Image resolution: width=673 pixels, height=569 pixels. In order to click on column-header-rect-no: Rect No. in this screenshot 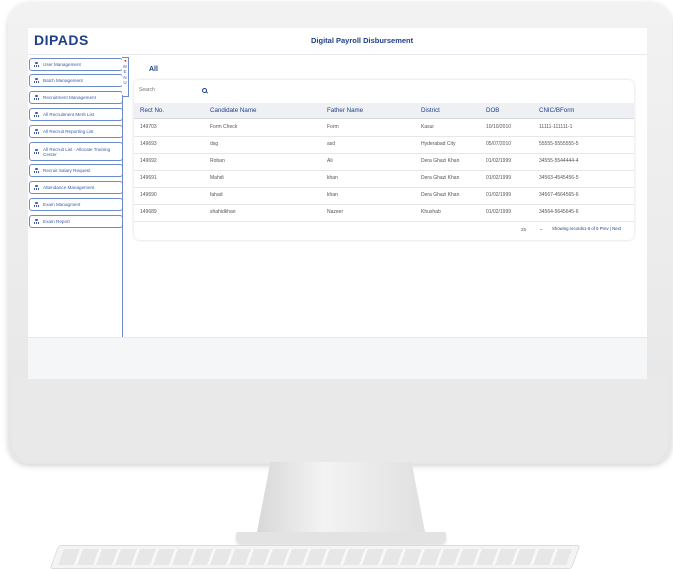, I will do `click(152, 110)`.